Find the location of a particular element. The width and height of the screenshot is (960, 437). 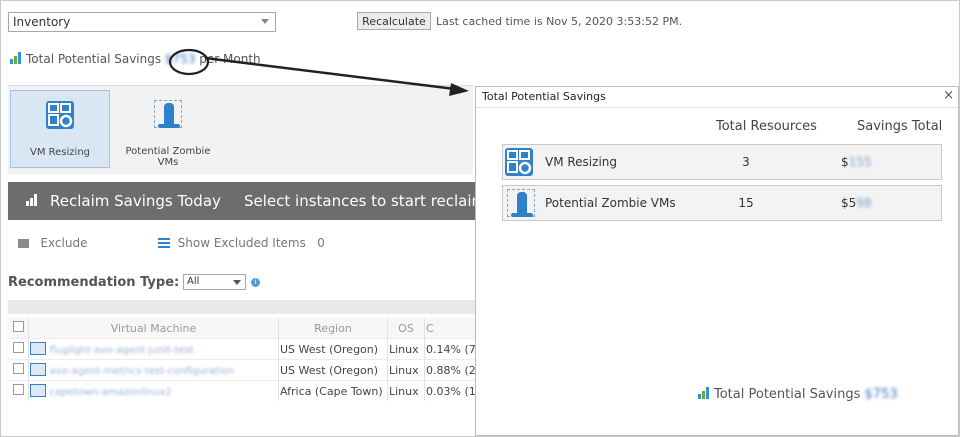

annotation-overlay is located at coordinates (318, 72).